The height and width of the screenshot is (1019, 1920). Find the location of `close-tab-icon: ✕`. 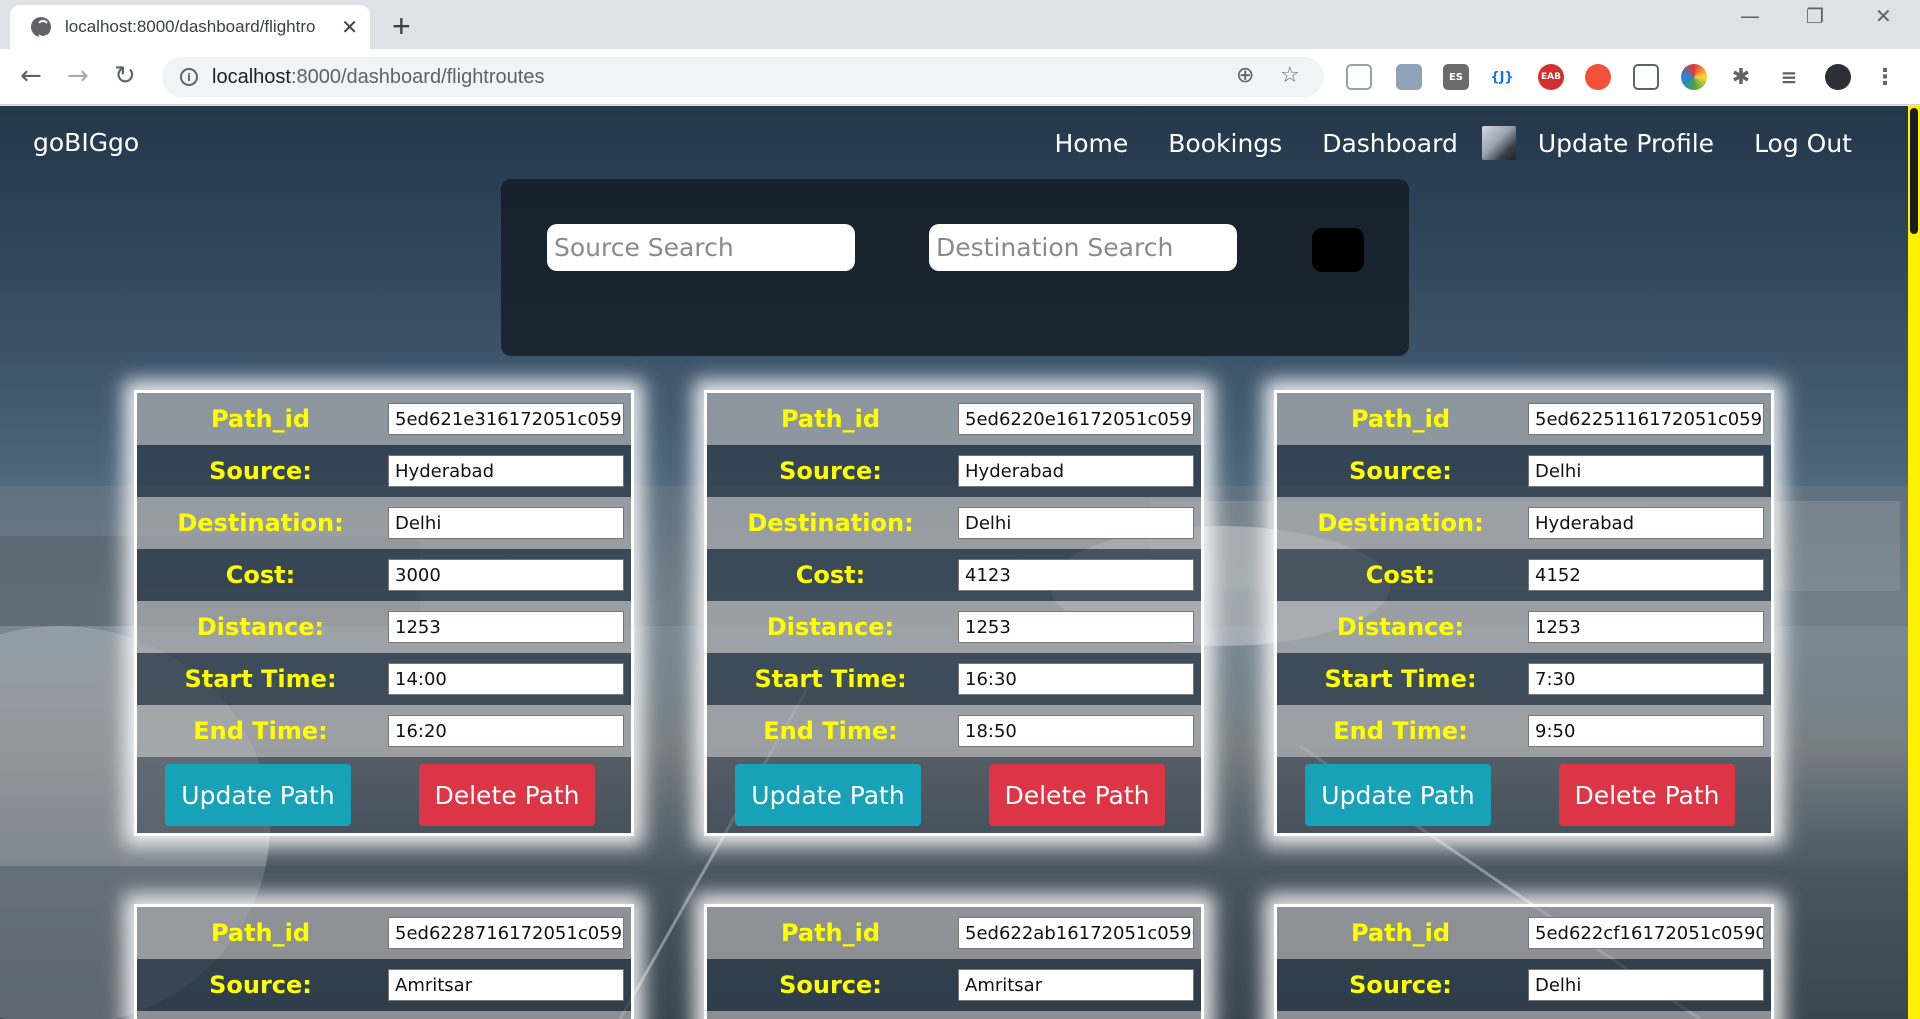

close-tab-icon: ✕ is located at coordinates (349, 27).